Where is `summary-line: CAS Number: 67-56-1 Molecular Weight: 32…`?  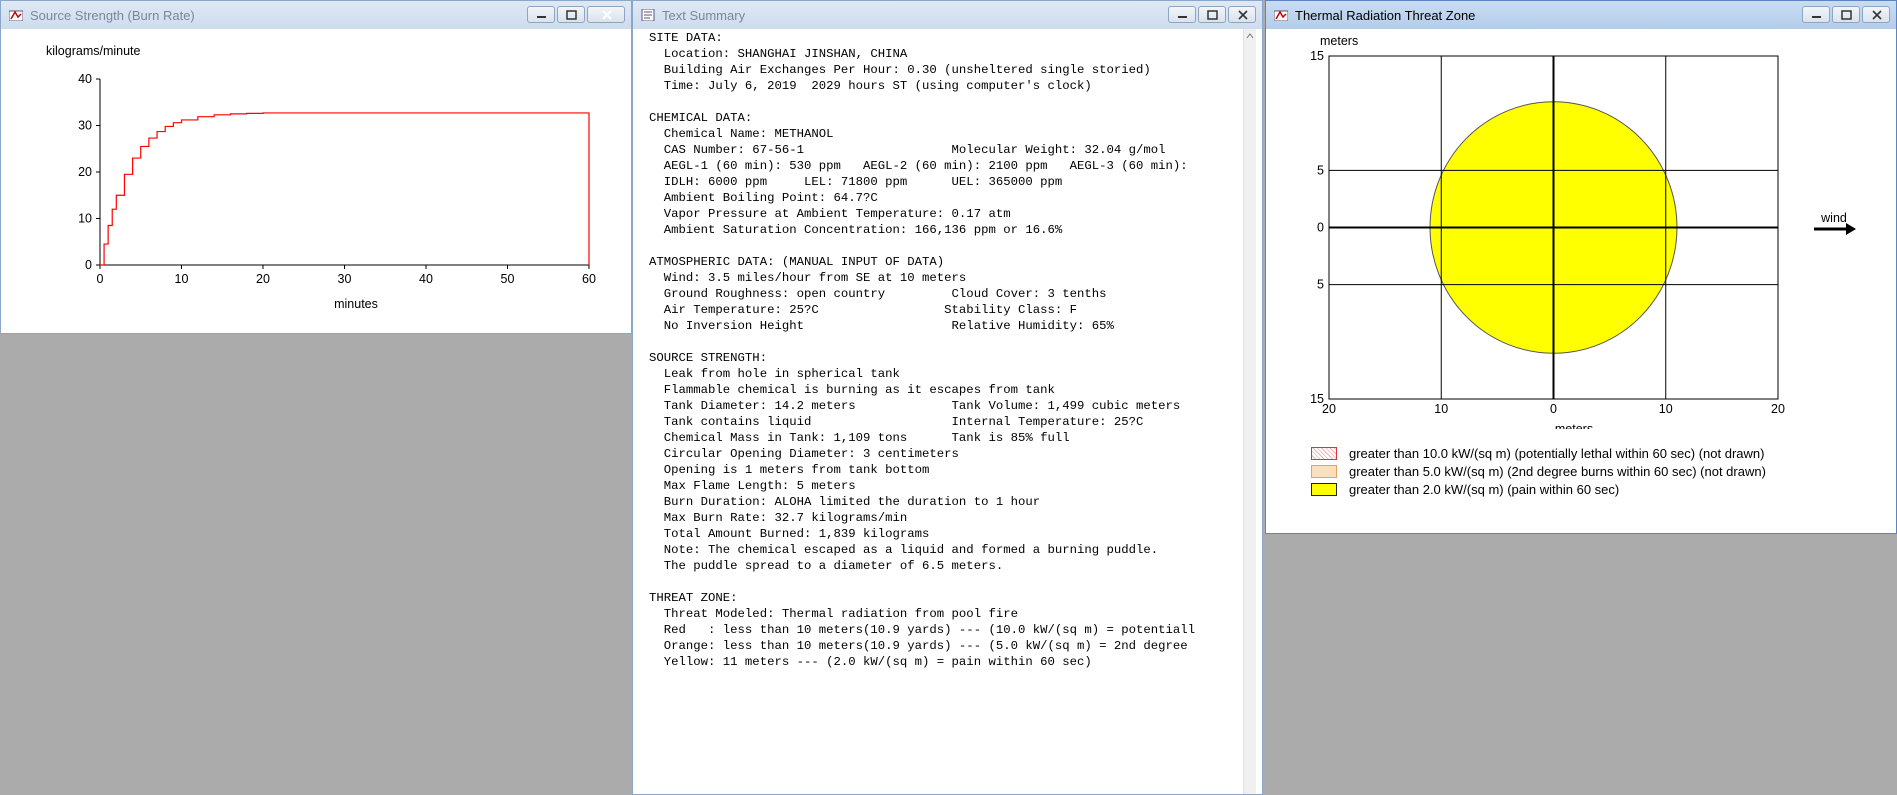
summary-line: CAS Number: 67-56-1 Molecular Weight: 32… is located at coordinates (907, 150).